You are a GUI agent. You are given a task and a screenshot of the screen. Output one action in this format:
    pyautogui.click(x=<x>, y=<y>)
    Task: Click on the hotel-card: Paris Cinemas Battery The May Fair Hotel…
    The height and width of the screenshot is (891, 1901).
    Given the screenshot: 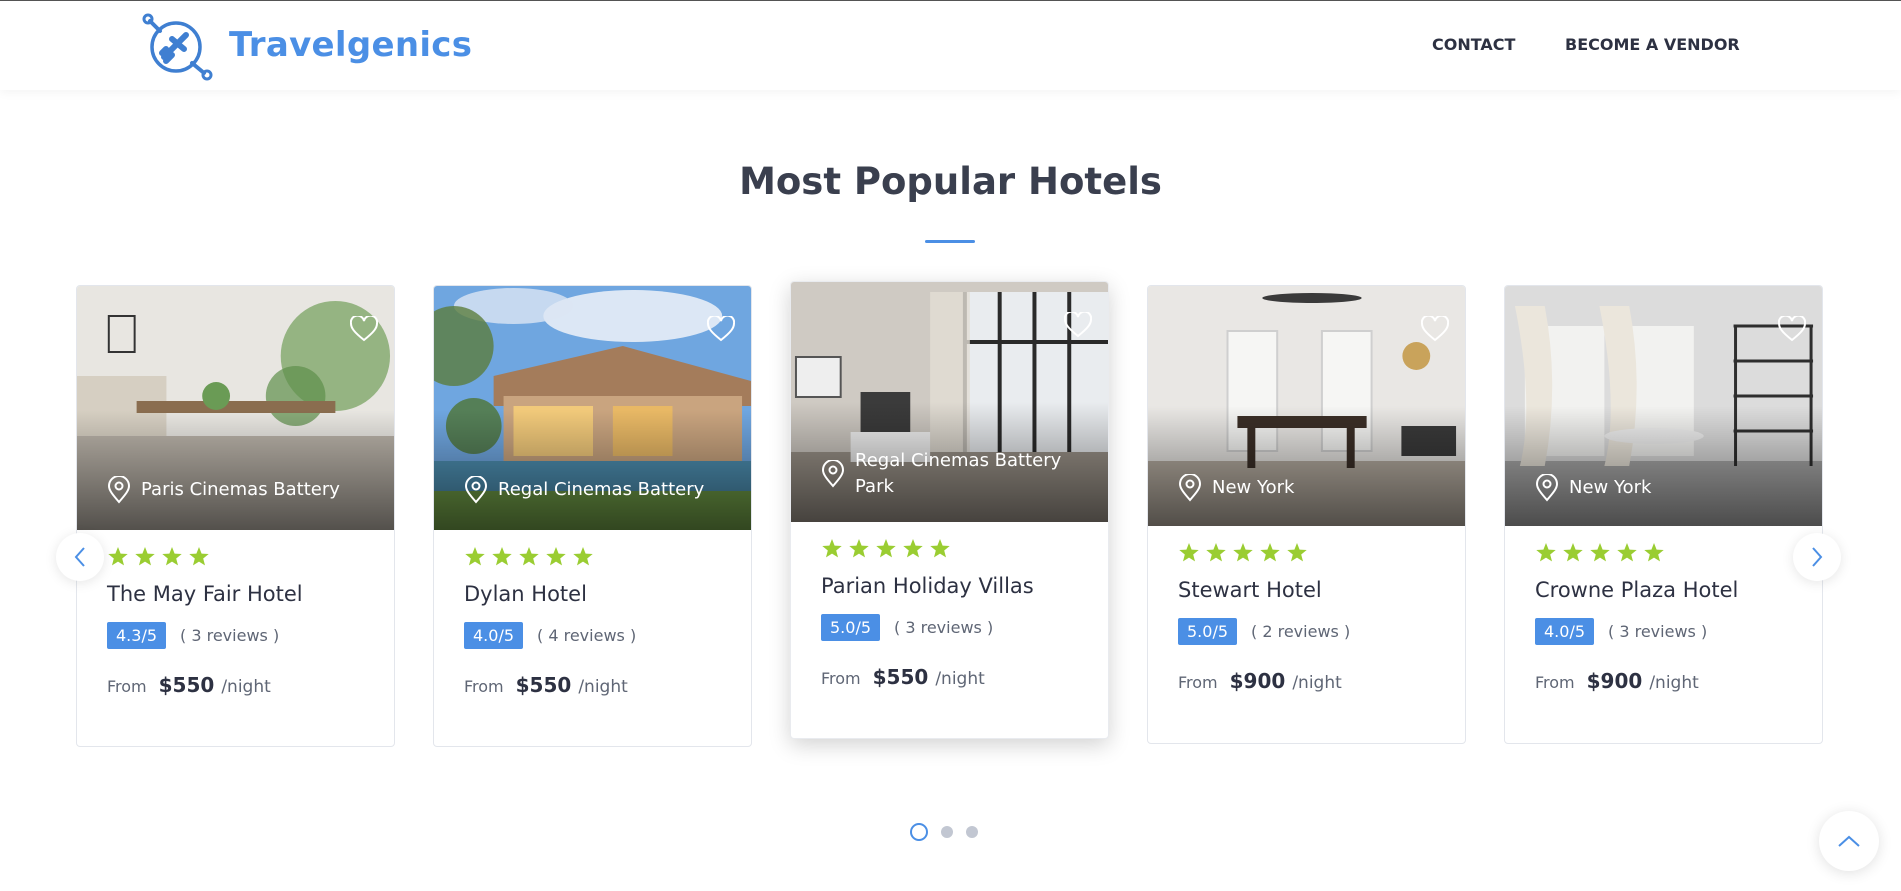 What is the action you would take?
    pyautogui.click(x=235, y=516)
    